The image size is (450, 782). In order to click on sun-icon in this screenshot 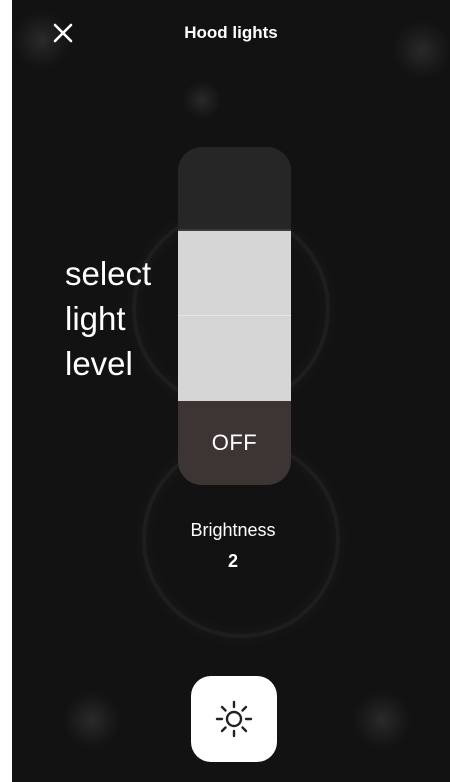, I will do `click(234, 719)`.